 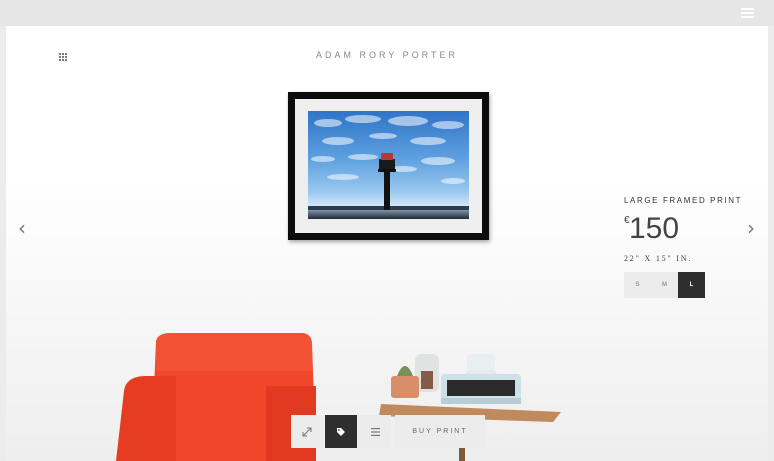 What do you see at coordinates (654, 228) in the screenshot?
I see `price-amount: 150` at bounding box center [654, 228].